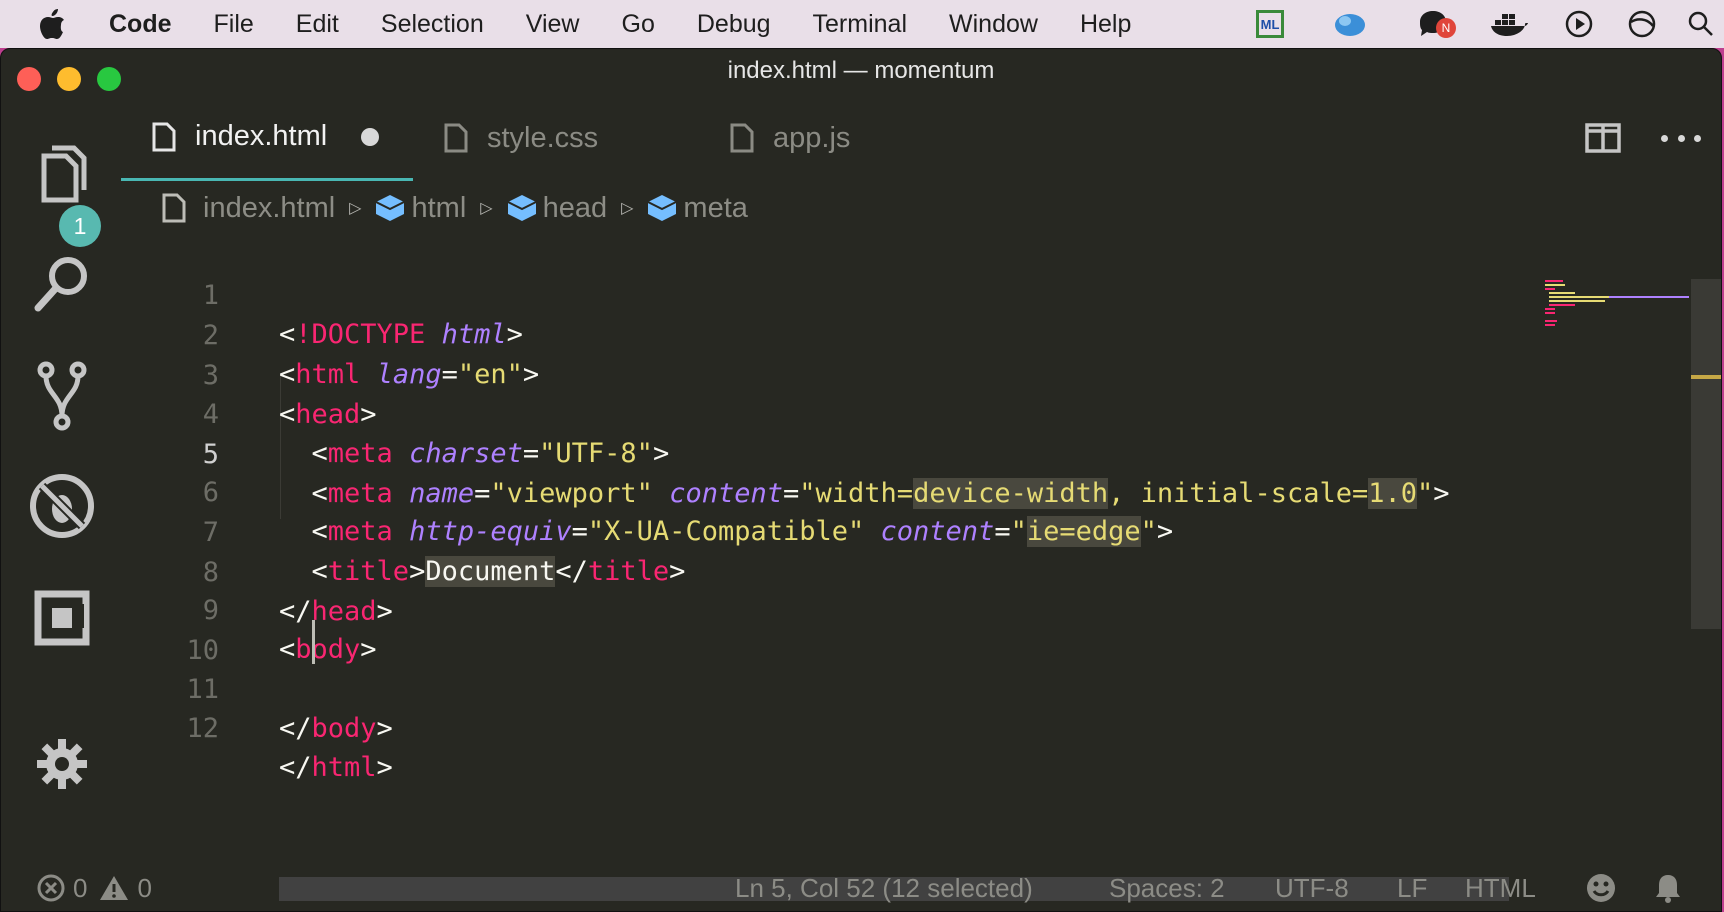 This screenshot has width=1724, height=912. Describe the element at coordinates (202, 689) in the screenshot. I see `line-number: 11` at that location.